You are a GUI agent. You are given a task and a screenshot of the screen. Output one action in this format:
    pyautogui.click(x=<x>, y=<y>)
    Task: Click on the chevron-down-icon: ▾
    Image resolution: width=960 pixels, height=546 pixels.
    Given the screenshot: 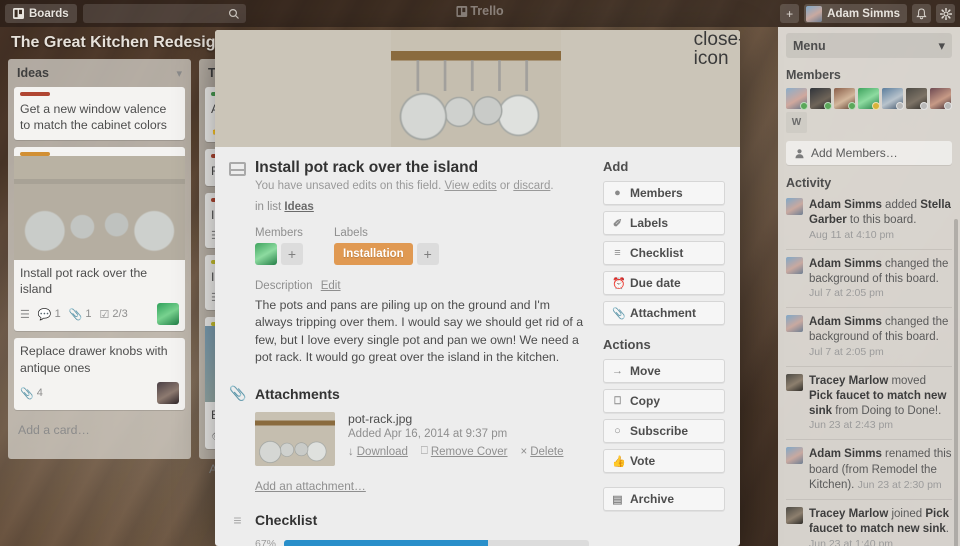 What is the action you would take?
    pyautogui.click(x=941, y=46)
    